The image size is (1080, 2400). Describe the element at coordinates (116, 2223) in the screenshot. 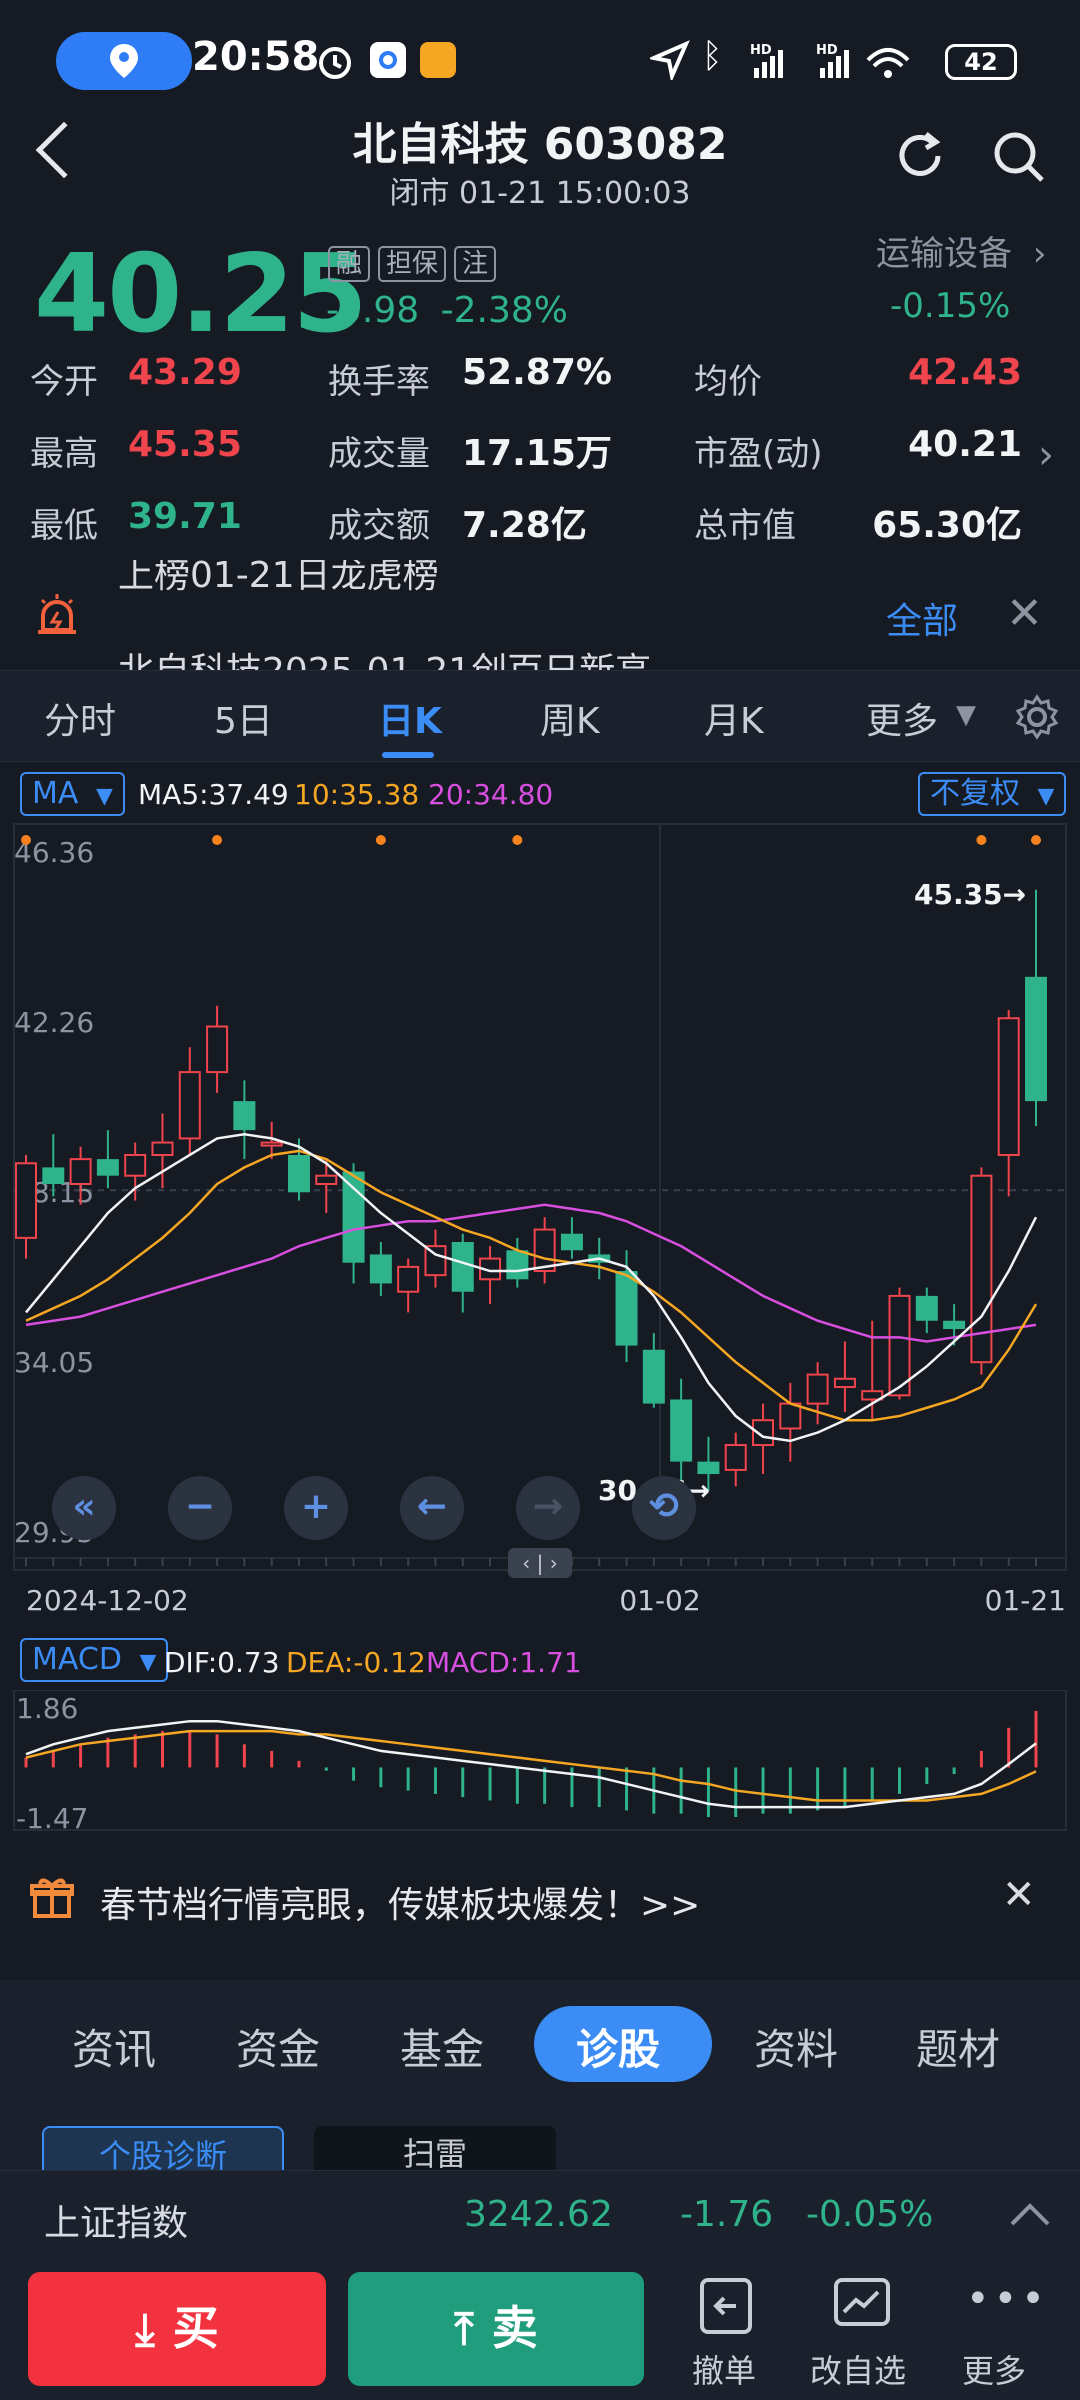

I see `index-name: 上证指数` at that location.